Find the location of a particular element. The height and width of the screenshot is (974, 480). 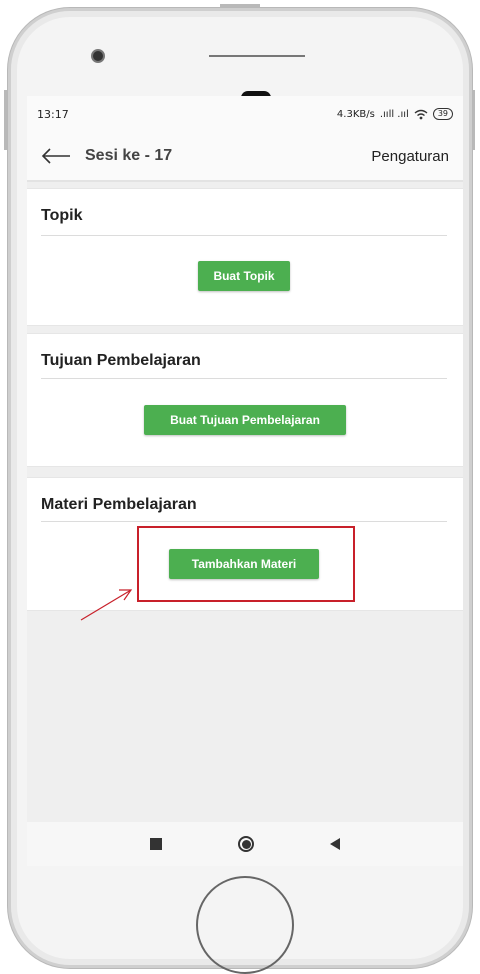

page-title: Sesi ke - 17 is located at coordinates (129, 155).